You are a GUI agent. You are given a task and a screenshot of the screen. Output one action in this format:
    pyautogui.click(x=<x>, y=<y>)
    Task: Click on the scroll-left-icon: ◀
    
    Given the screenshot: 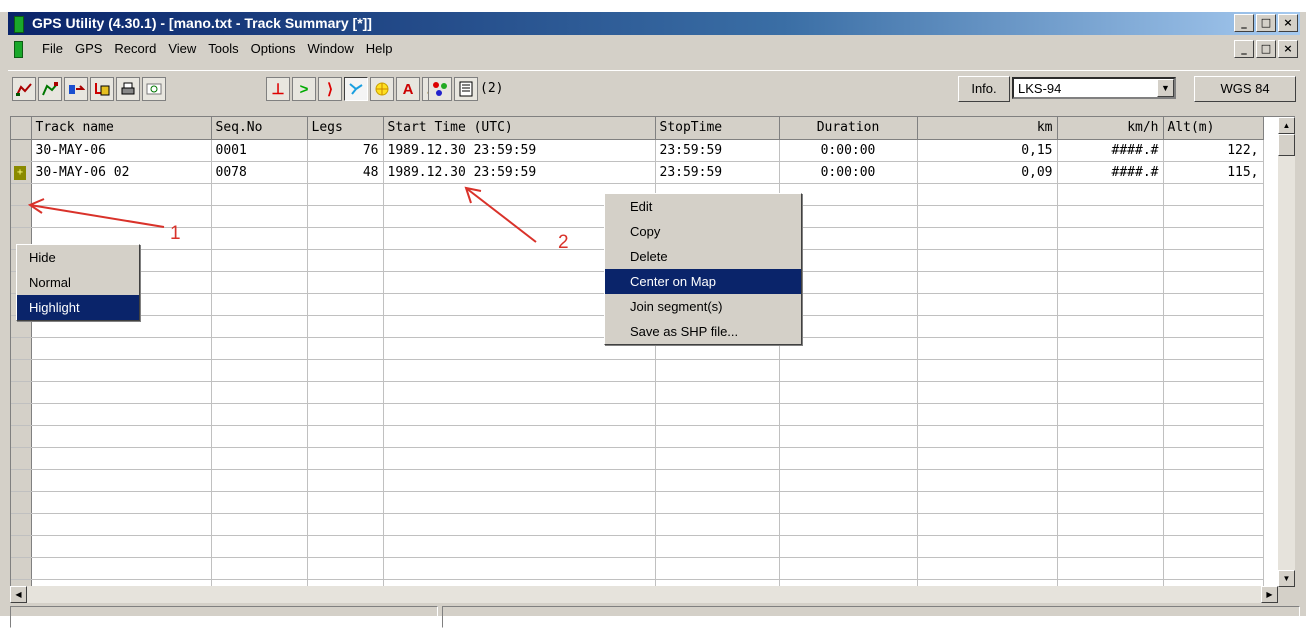 What is the action you would take?
    pyautogui.click(x=18, y=594)
    